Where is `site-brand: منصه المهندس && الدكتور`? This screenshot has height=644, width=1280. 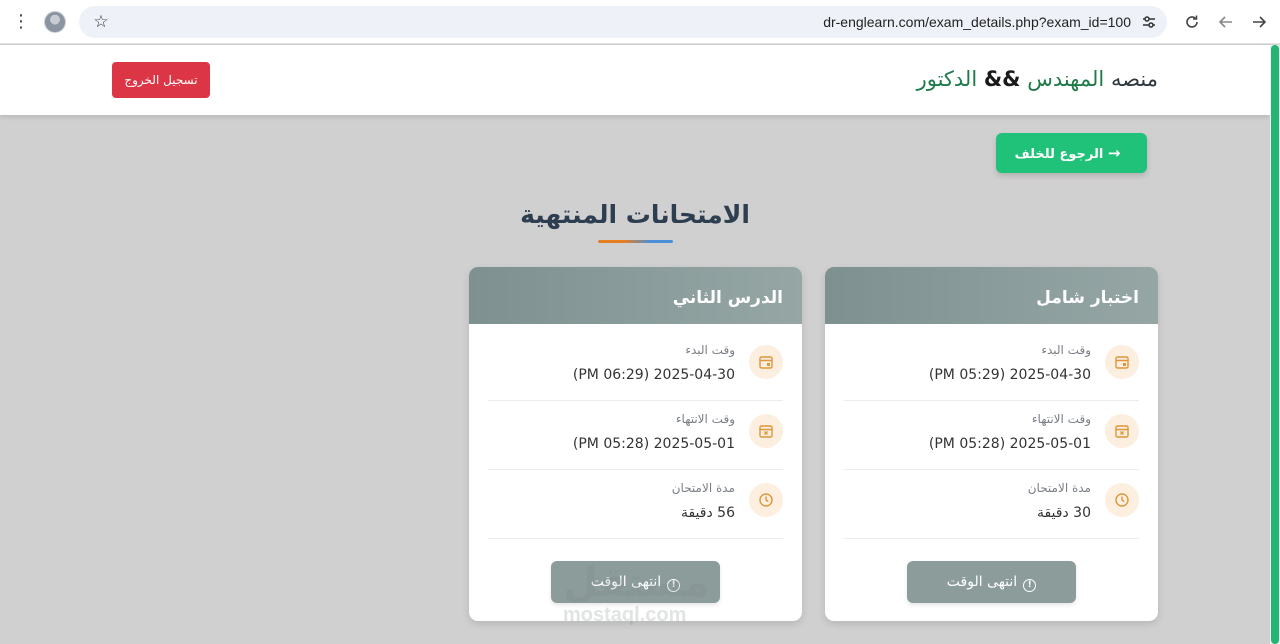 site-brand: منصه المهندس && الدكتور is located at coordinates (1037, 79).